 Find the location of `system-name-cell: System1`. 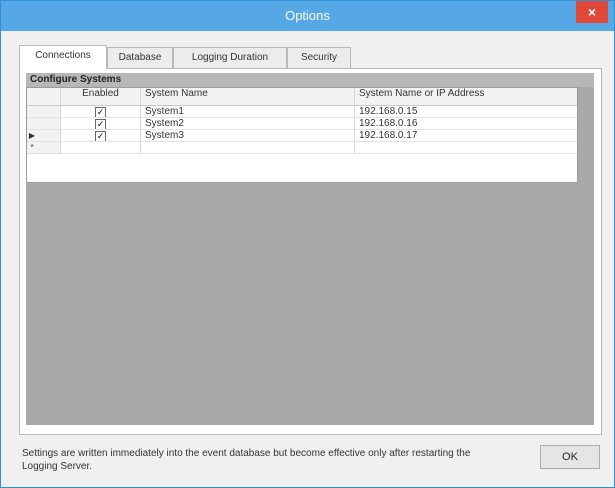

system-name-cell: System1 is located at coordinates (248, 111).